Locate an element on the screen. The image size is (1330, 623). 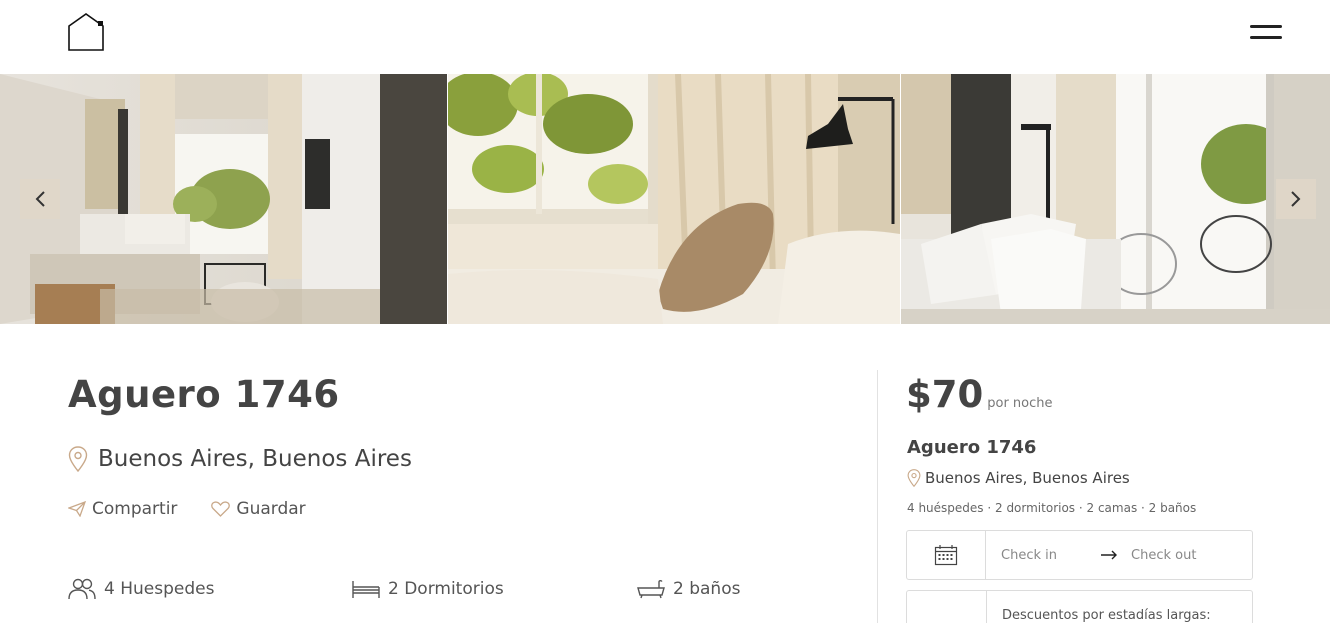
feature-guests: 4 Huespedes is located at coordinates (141, 589).